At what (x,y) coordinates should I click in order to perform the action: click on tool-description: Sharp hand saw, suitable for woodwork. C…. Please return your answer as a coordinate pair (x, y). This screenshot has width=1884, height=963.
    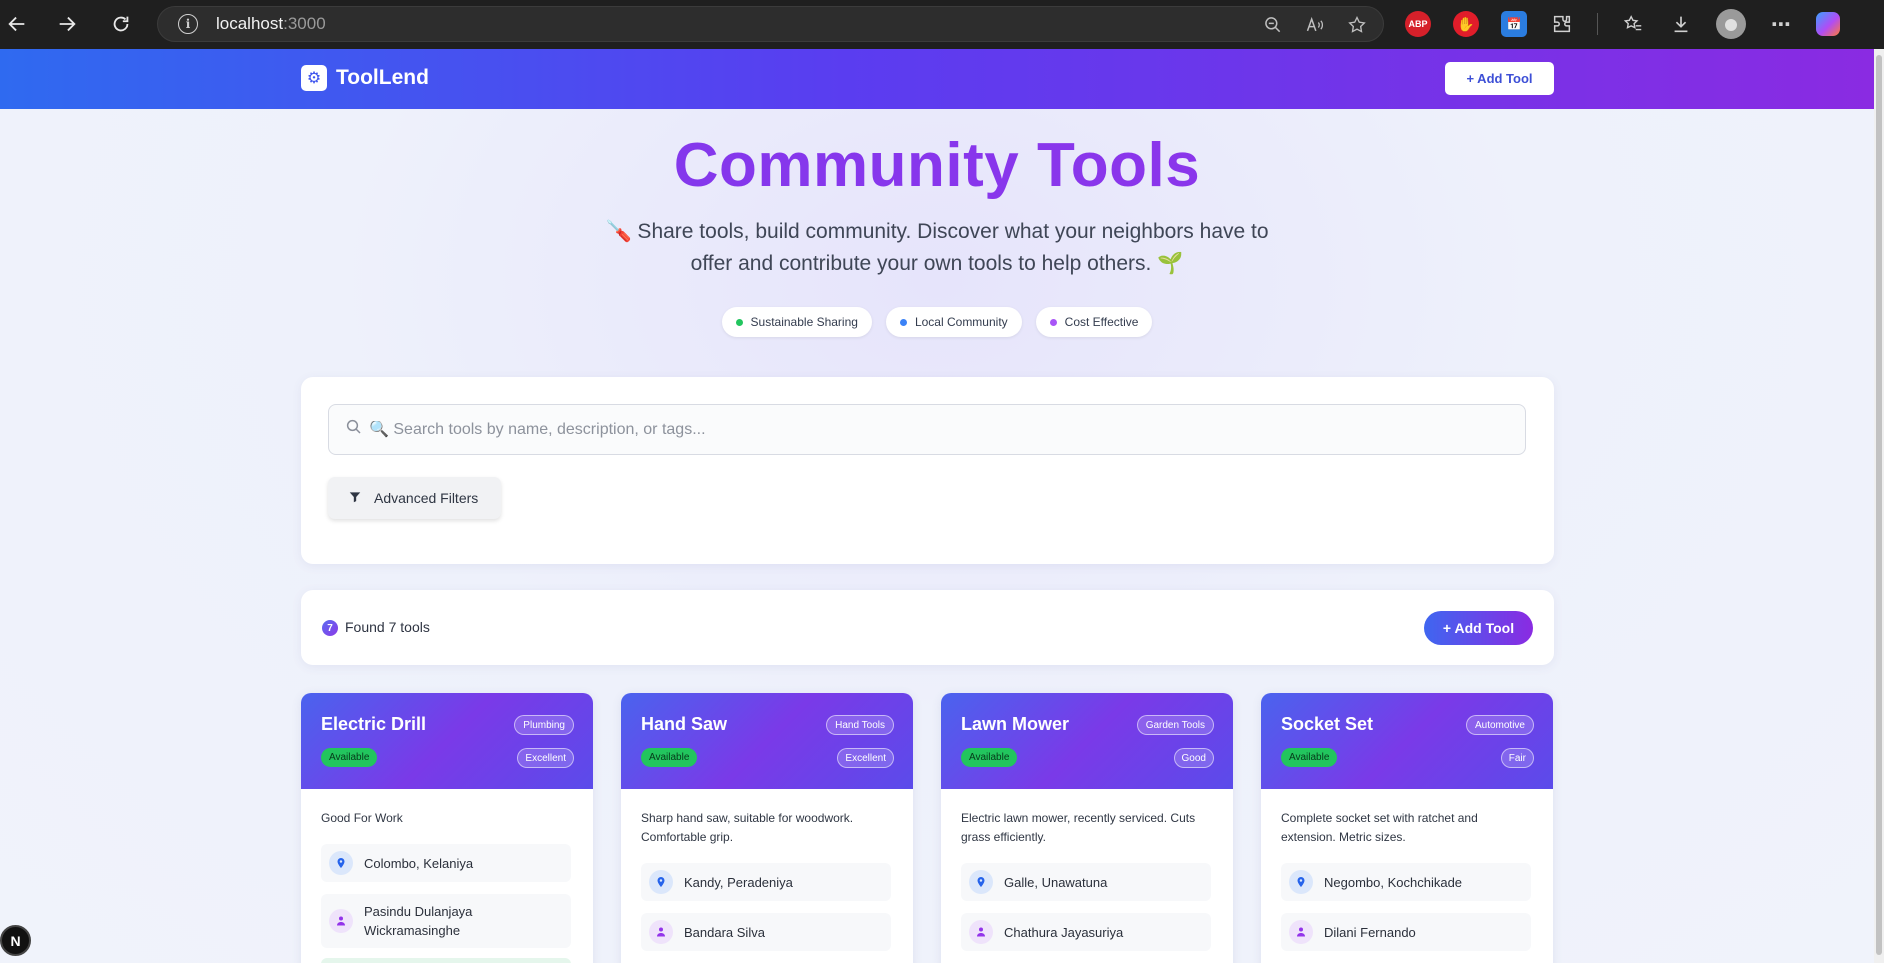
    Looking at the image, I should click on (747, 827).